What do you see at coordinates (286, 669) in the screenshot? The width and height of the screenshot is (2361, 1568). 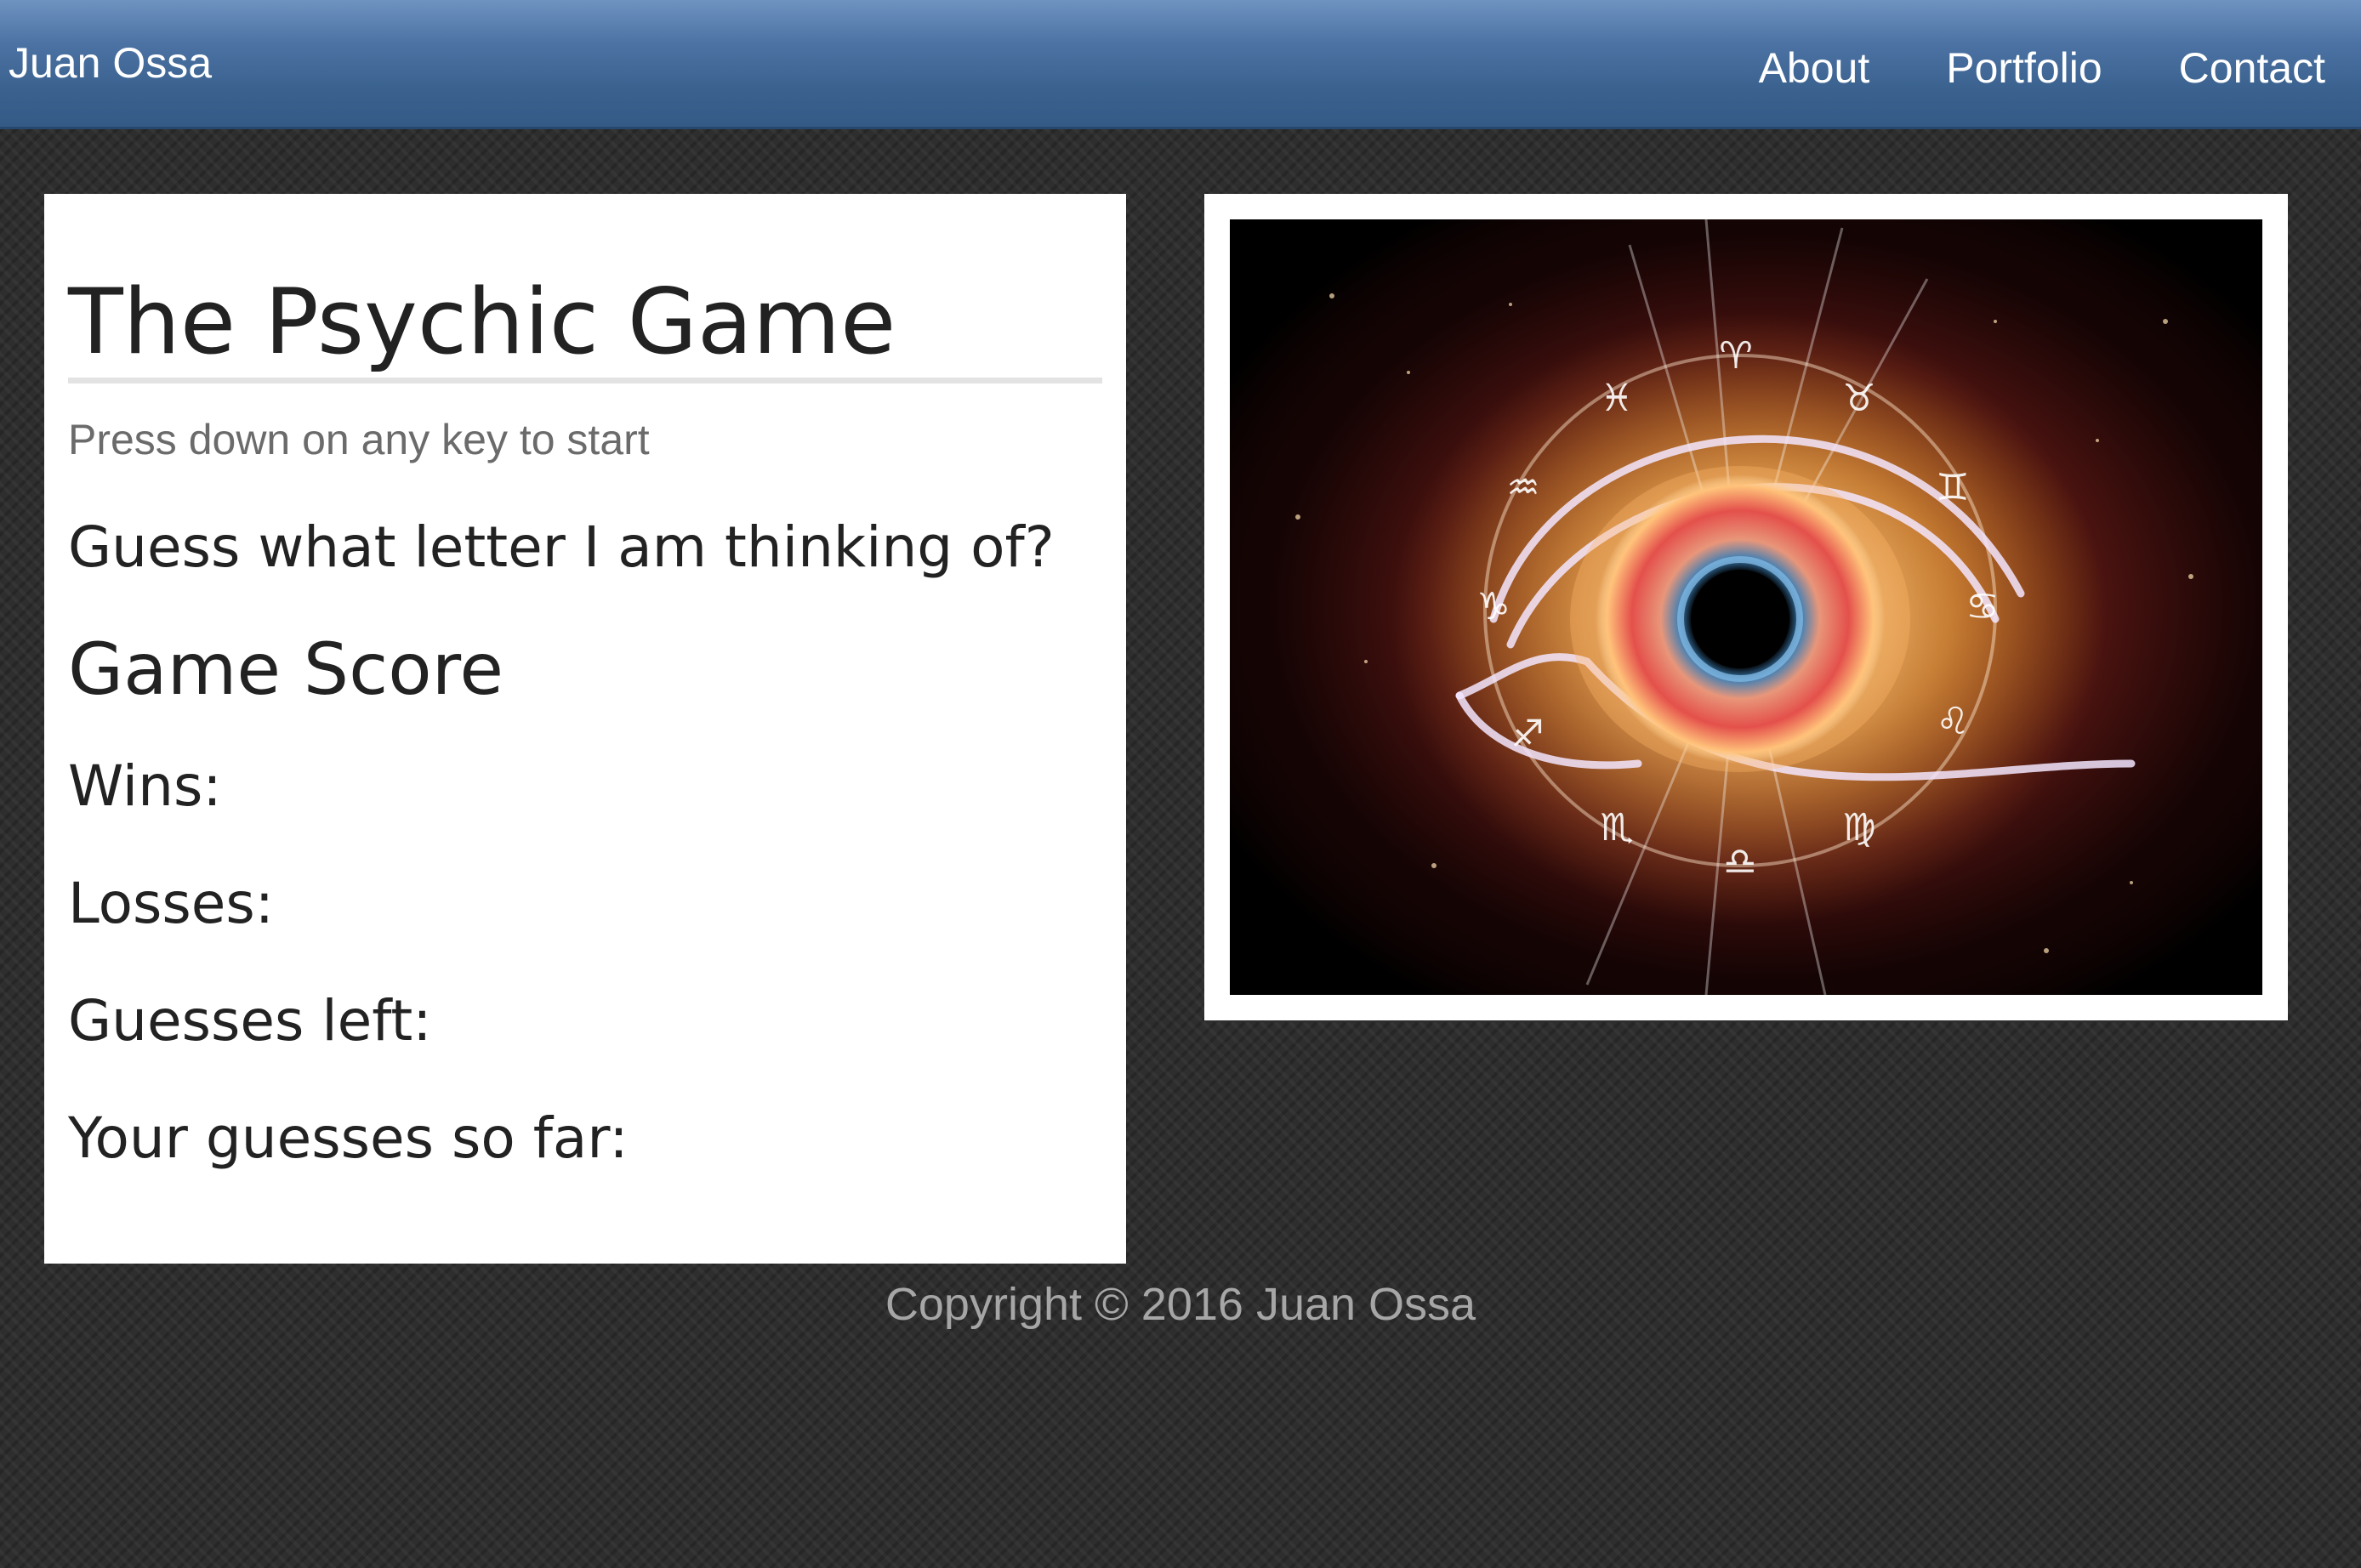 I see `score-heading: Game Score` at bounding box center [286, 669].